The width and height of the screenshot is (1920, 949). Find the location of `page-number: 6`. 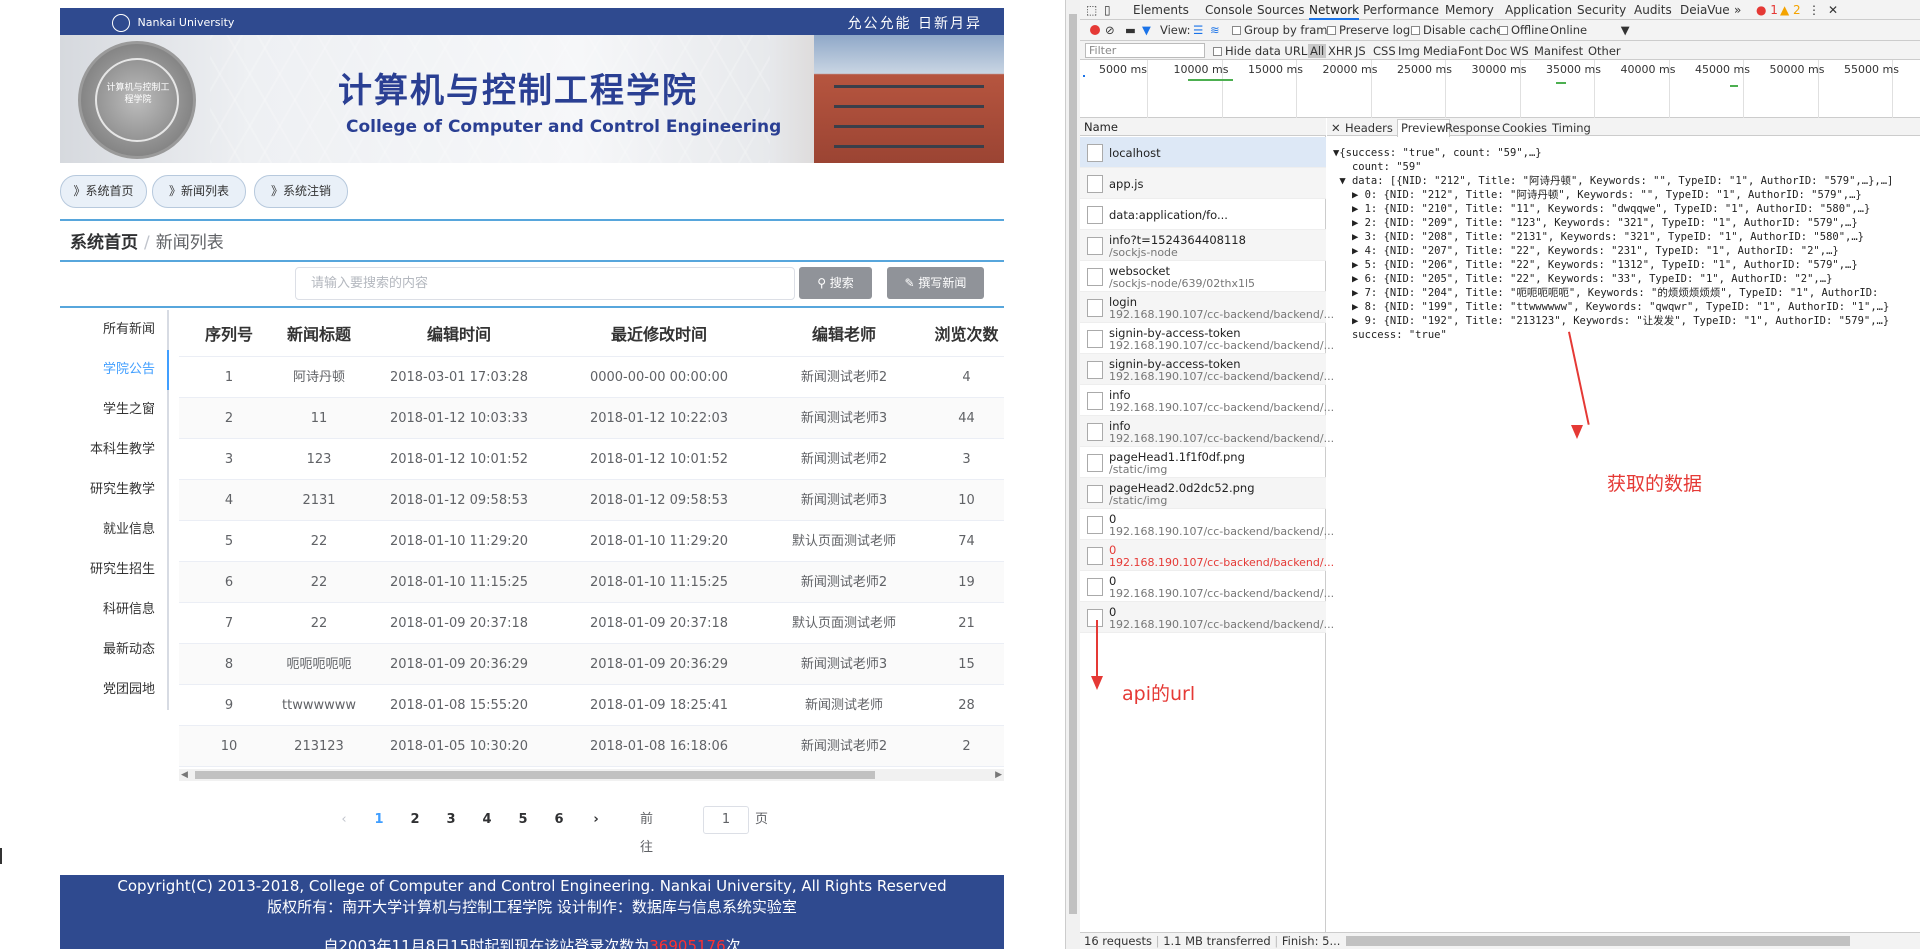

page-number: 6 is located at coordinates (559, 820).